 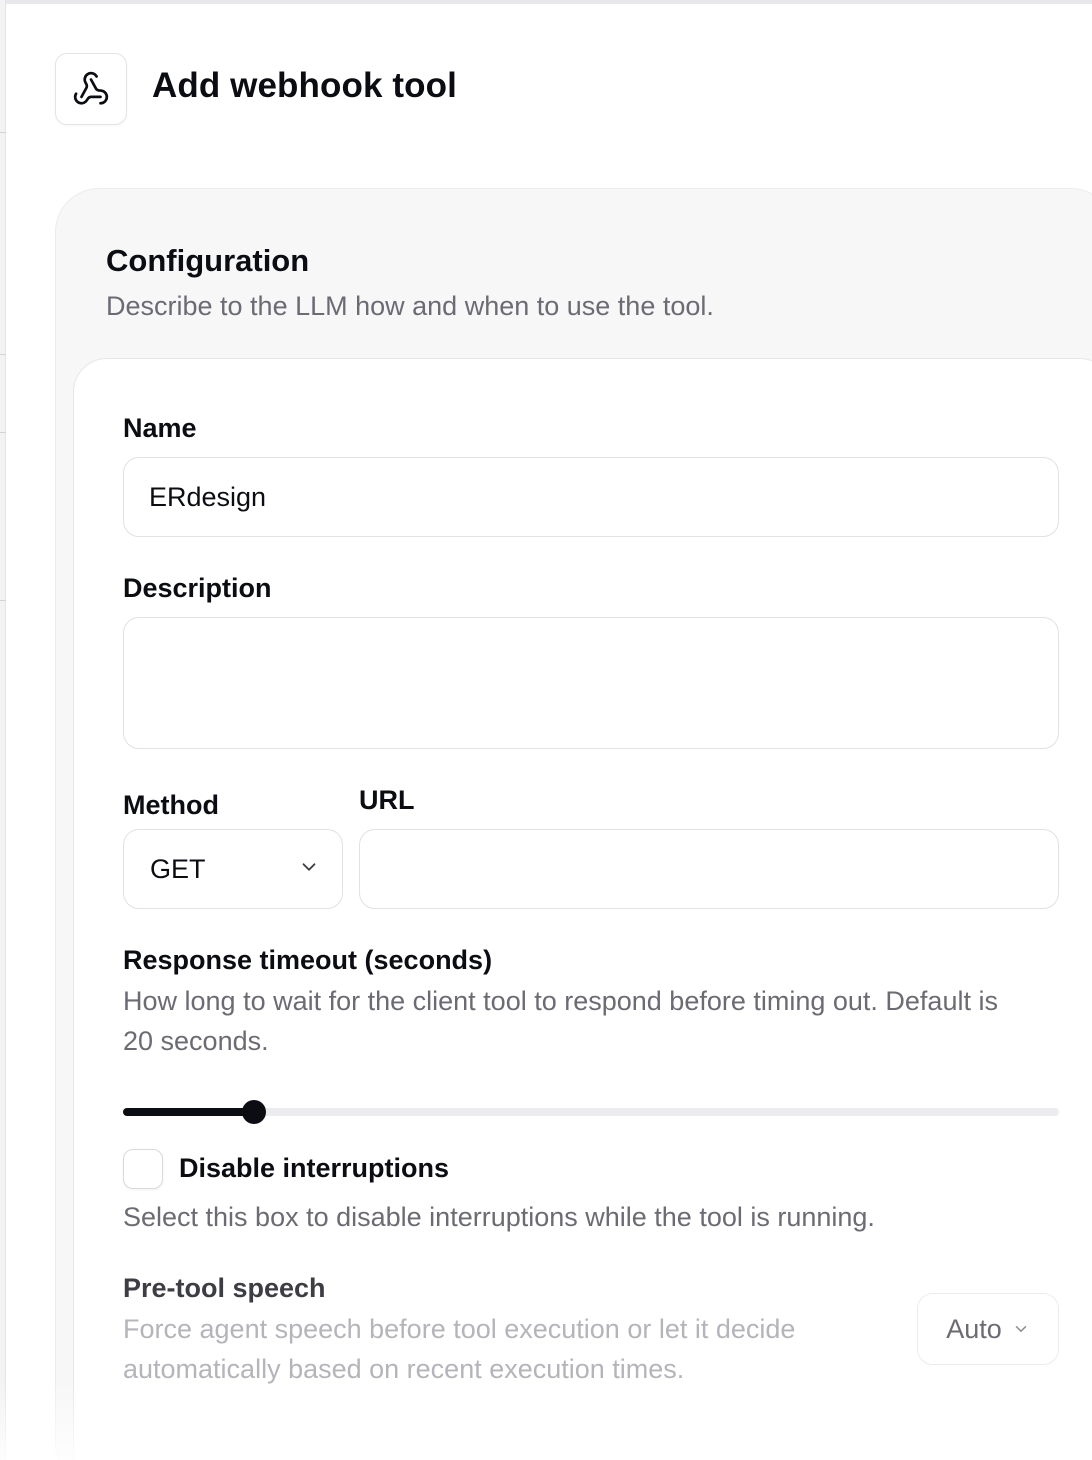 What do you see at coordinates (160, 428) in the screenshot?
I see `name-label: Name` at bounding box center [160, 428].